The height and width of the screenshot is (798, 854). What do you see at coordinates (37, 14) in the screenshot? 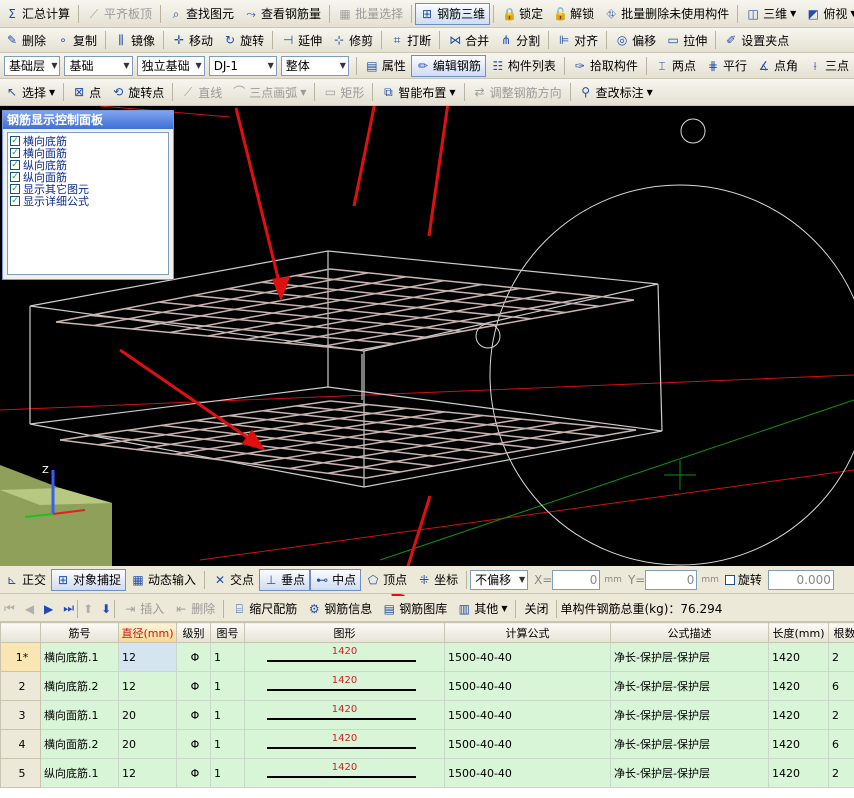
I see `sigma-button: Σ 汇总计算` at bounding box center [37, 14].